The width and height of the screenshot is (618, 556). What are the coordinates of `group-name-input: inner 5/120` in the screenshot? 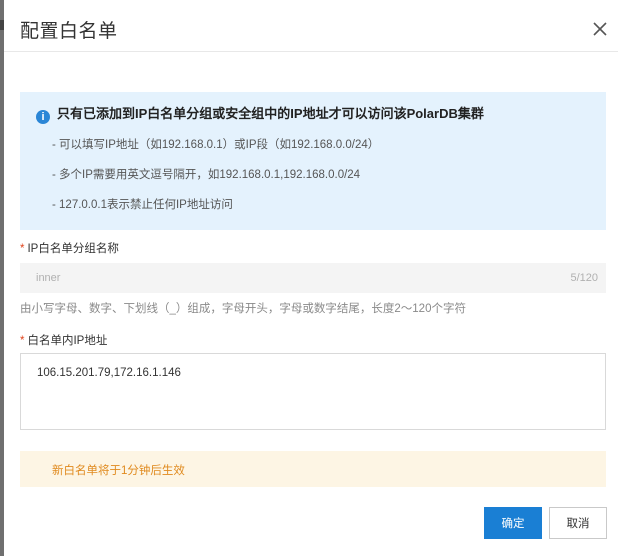 It's located at (313, 278).